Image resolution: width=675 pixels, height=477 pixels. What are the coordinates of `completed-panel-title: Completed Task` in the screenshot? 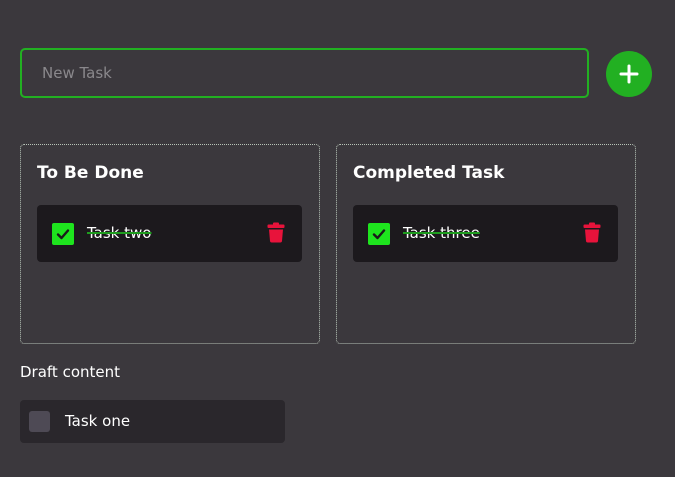 It's located at (429, 173).